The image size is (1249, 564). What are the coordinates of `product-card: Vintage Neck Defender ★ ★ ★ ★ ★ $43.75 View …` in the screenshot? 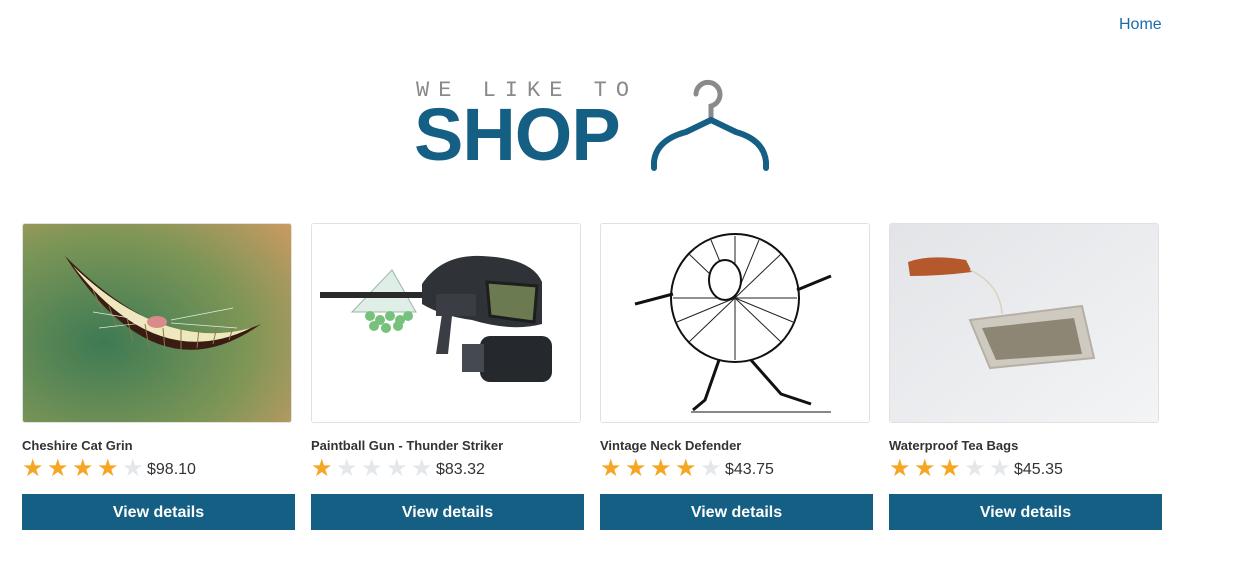 It's located at (736, 376).